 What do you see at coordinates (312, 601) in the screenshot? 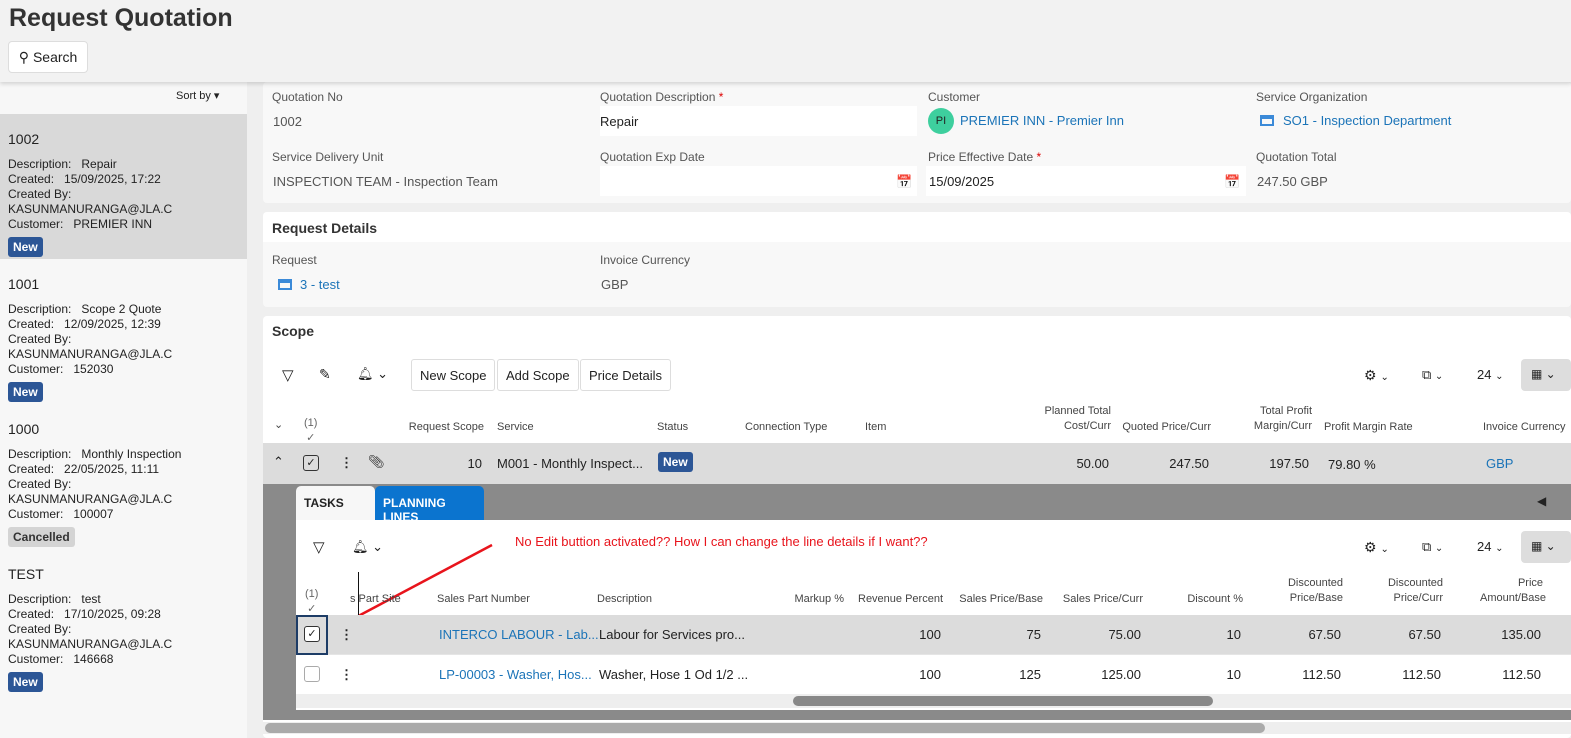
I see `selected-count: (1) ✓` at bounding box center [312, 601].